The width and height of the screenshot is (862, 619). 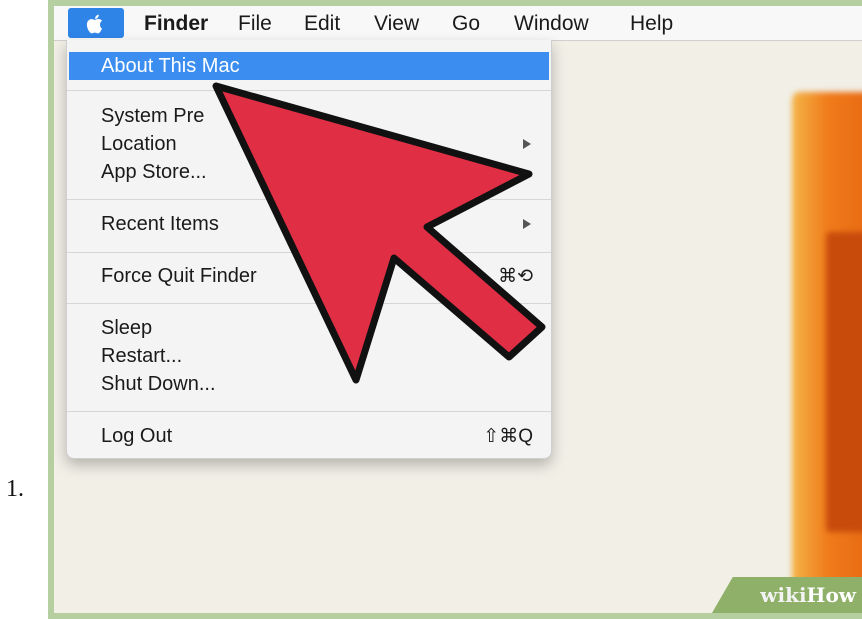 I want to click on background-object, so click(x=827, y=352).